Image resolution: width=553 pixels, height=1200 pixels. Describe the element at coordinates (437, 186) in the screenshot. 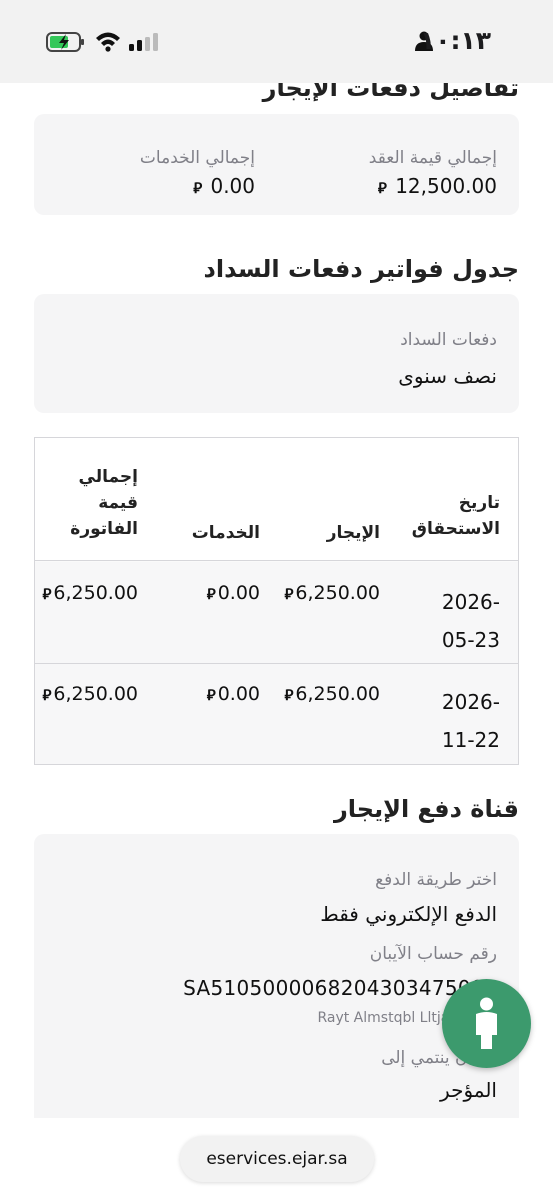

I see `contract-total-value: ⃁ 12,500.00` at that location.